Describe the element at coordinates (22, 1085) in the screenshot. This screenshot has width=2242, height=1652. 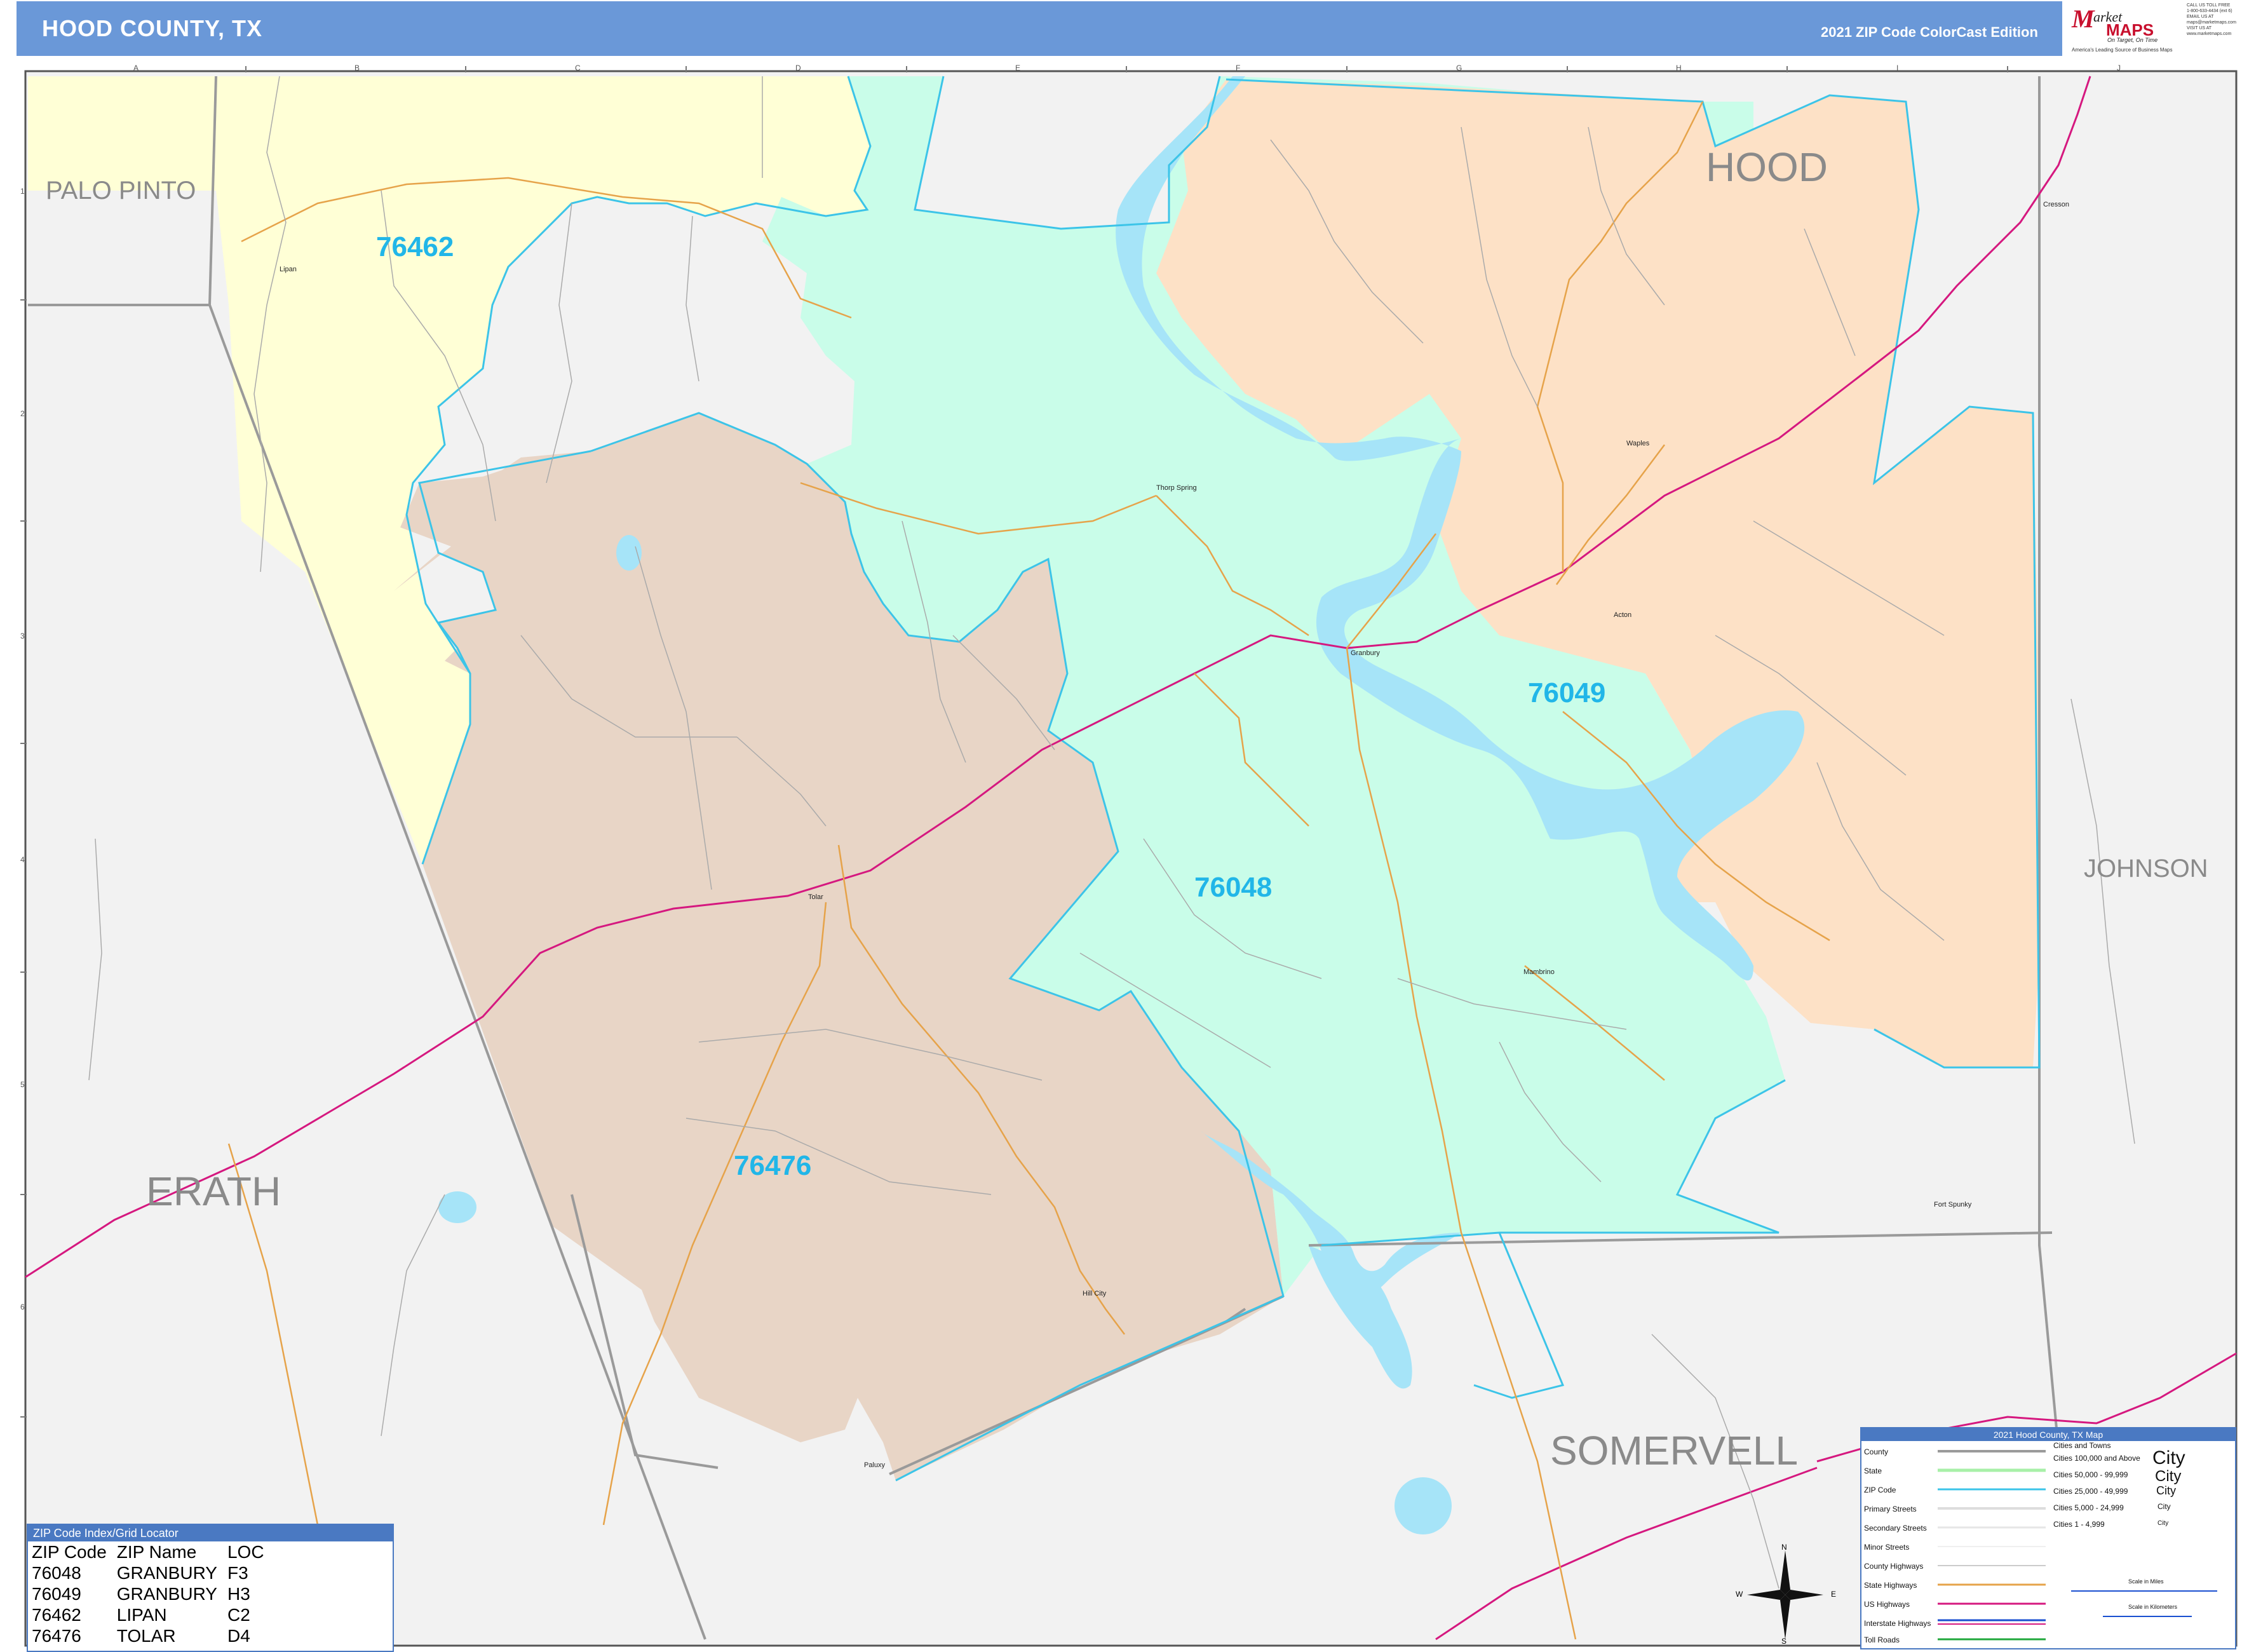
I see `grid-row-label: 5` at that location.